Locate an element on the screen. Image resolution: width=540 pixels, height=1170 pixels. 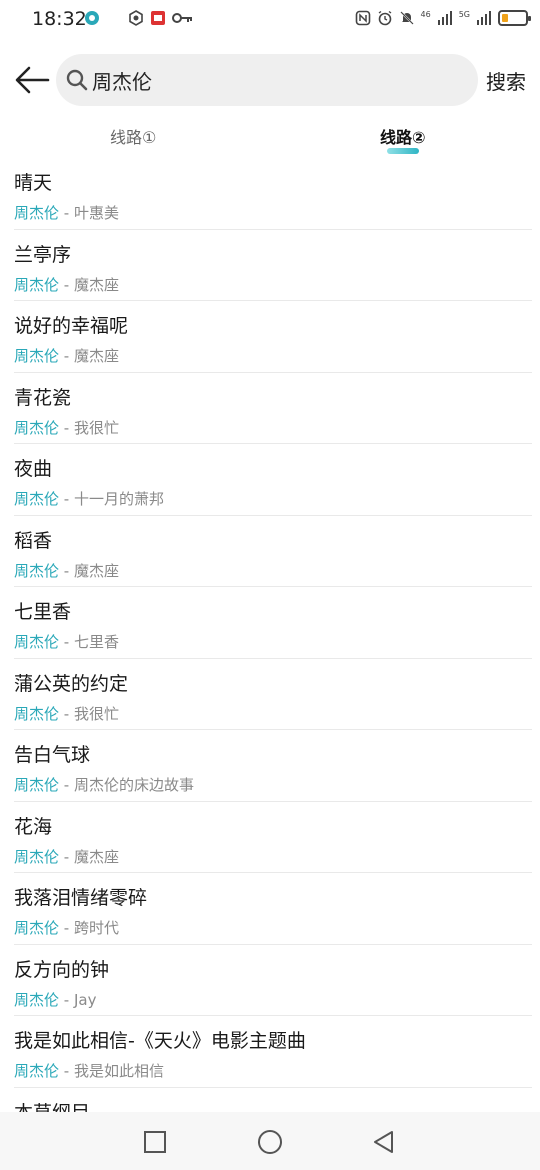
status-bar: 18:32 46 5G is located at coordinates (270, 20).